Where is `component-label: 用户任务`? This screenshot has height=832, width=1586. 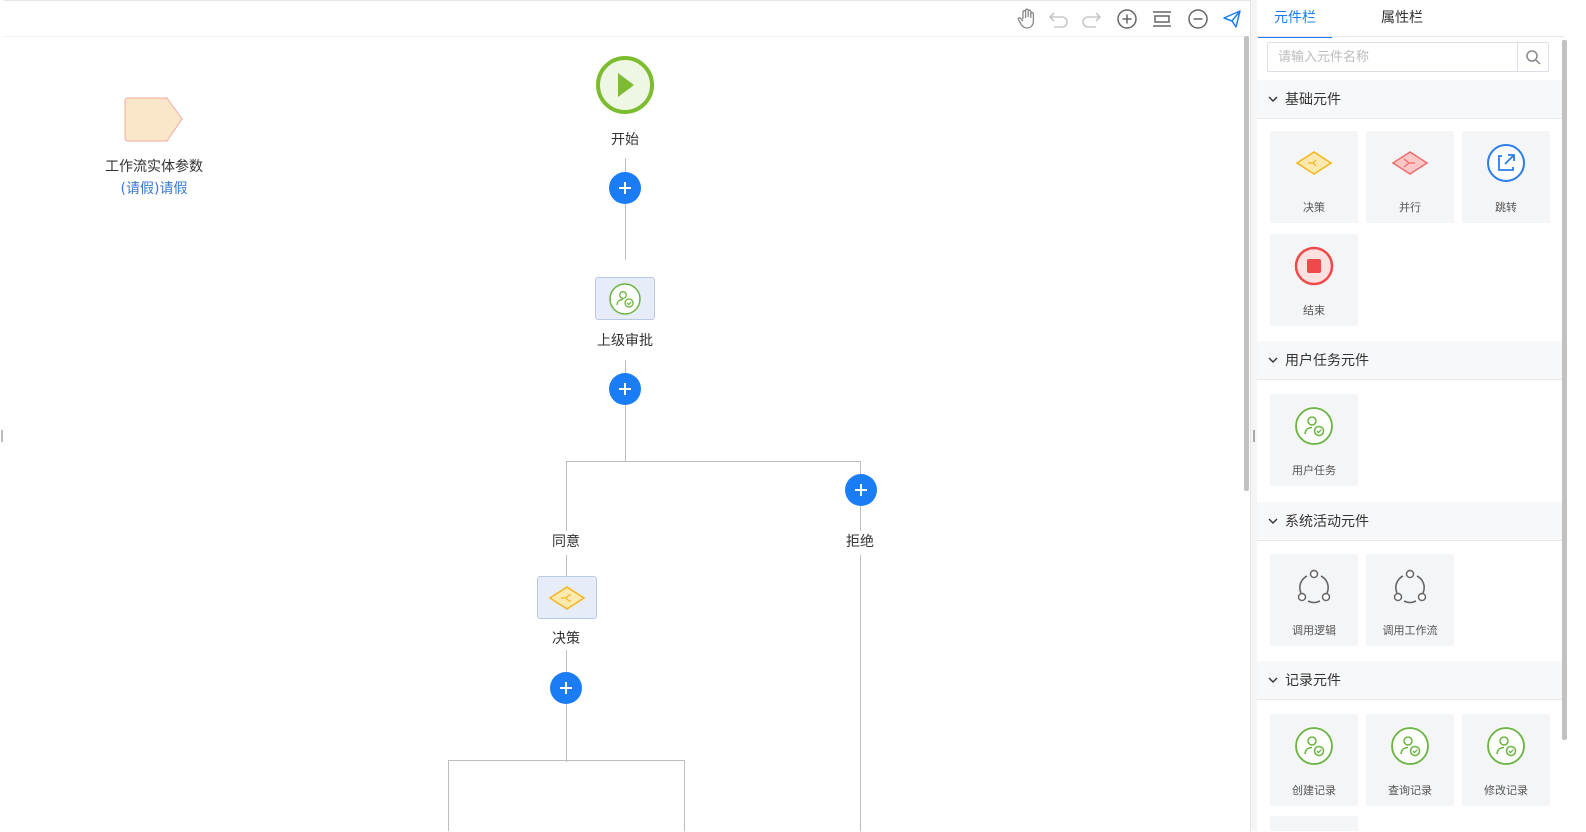 component-label: 用户任务 is located at coordinates (1314, 470).